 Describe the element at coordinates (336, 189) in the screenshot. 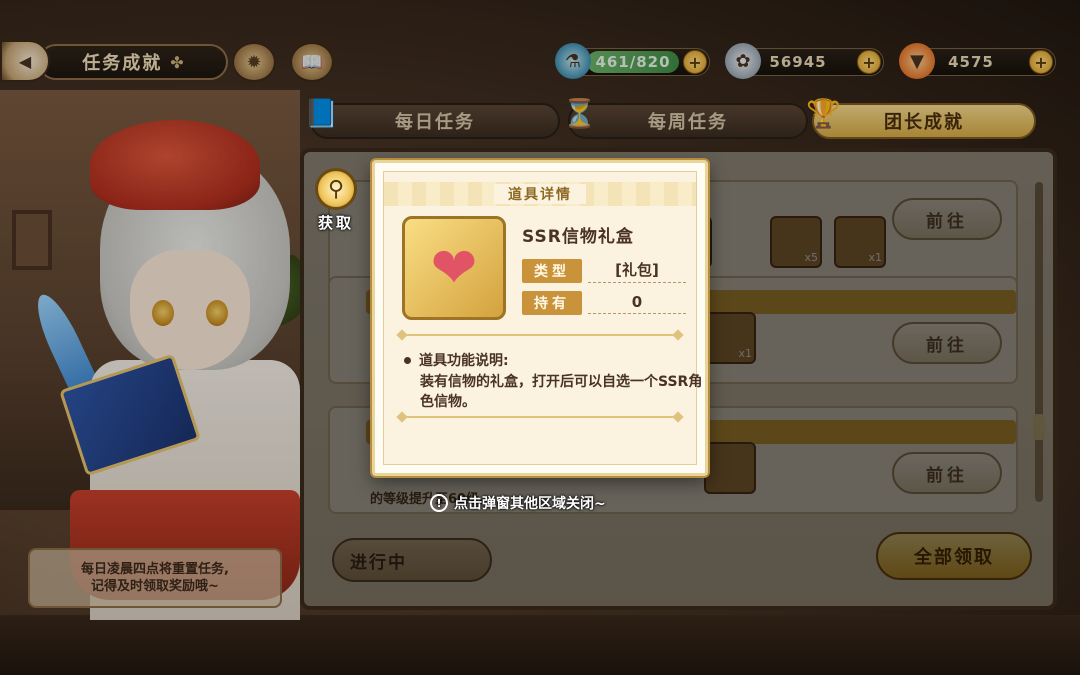

I see `magnifier-icon: ⚲` at that location.